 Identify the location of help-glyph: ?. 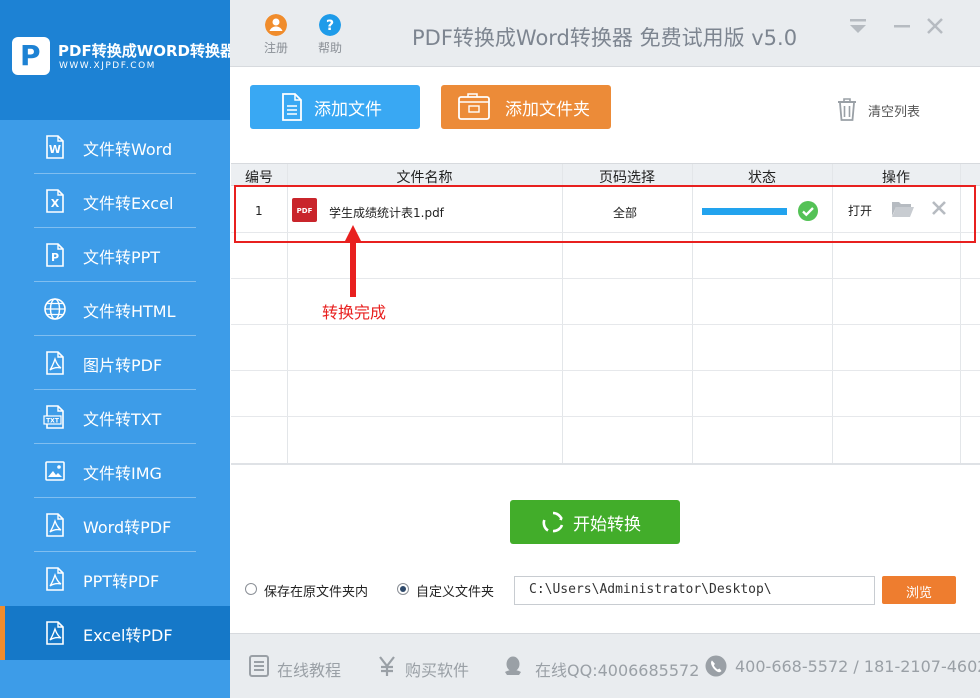
(330, 26).